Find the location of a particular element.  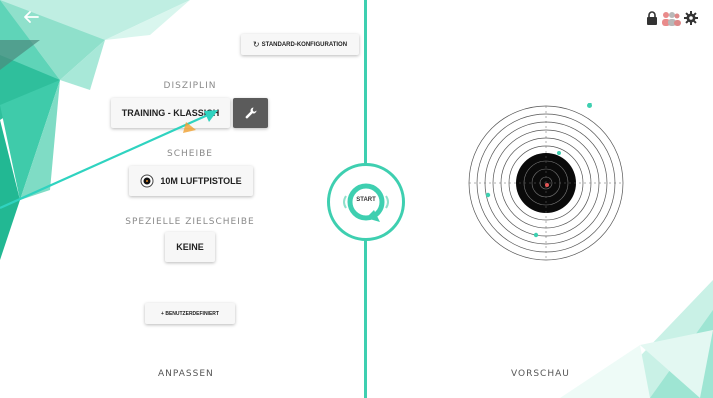

start-button: START is located at coordinates (366, 202).